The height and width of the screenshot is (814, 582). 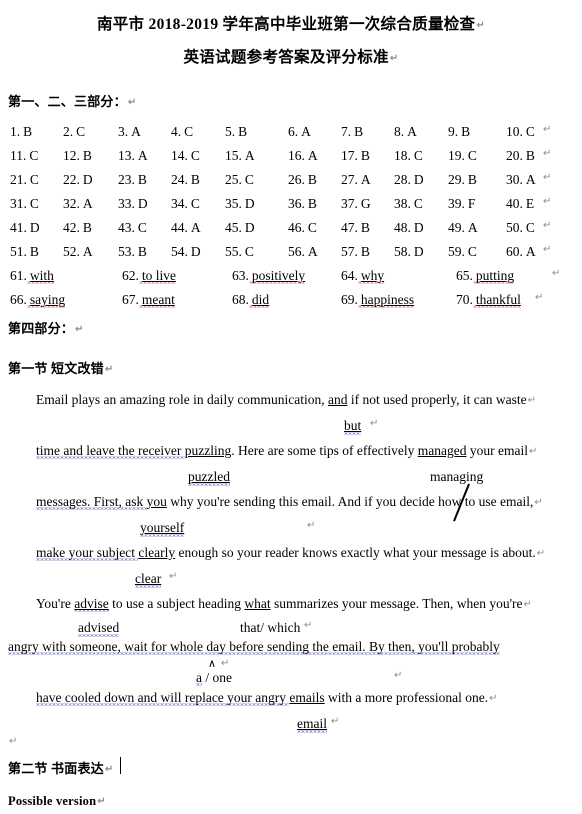 I want to click on answer-value: E, so click(x=530, y=203).